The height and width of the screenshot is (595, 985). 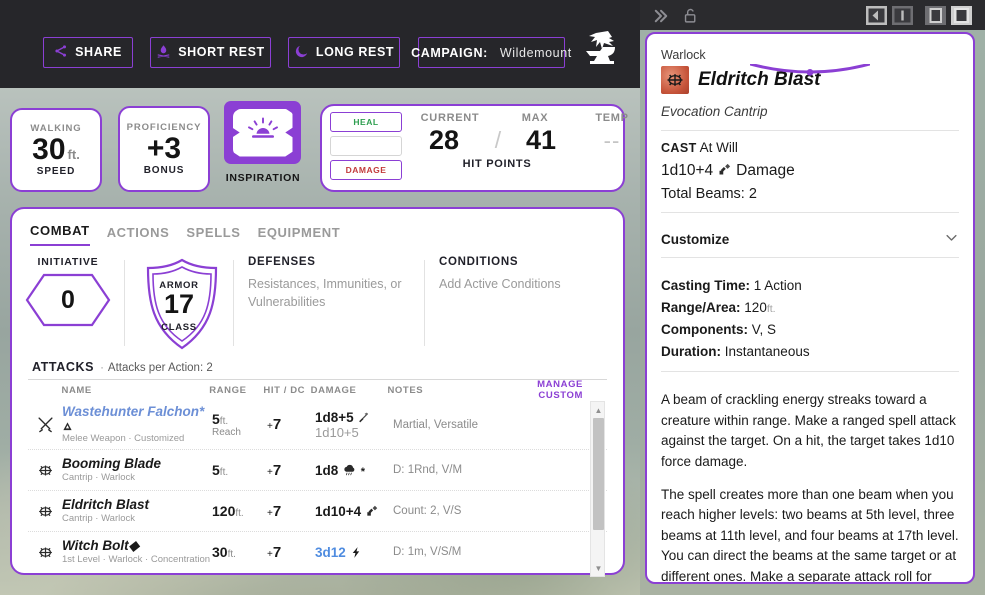 I want to click on pane-narrow-icon, so click(x=902, y=15).